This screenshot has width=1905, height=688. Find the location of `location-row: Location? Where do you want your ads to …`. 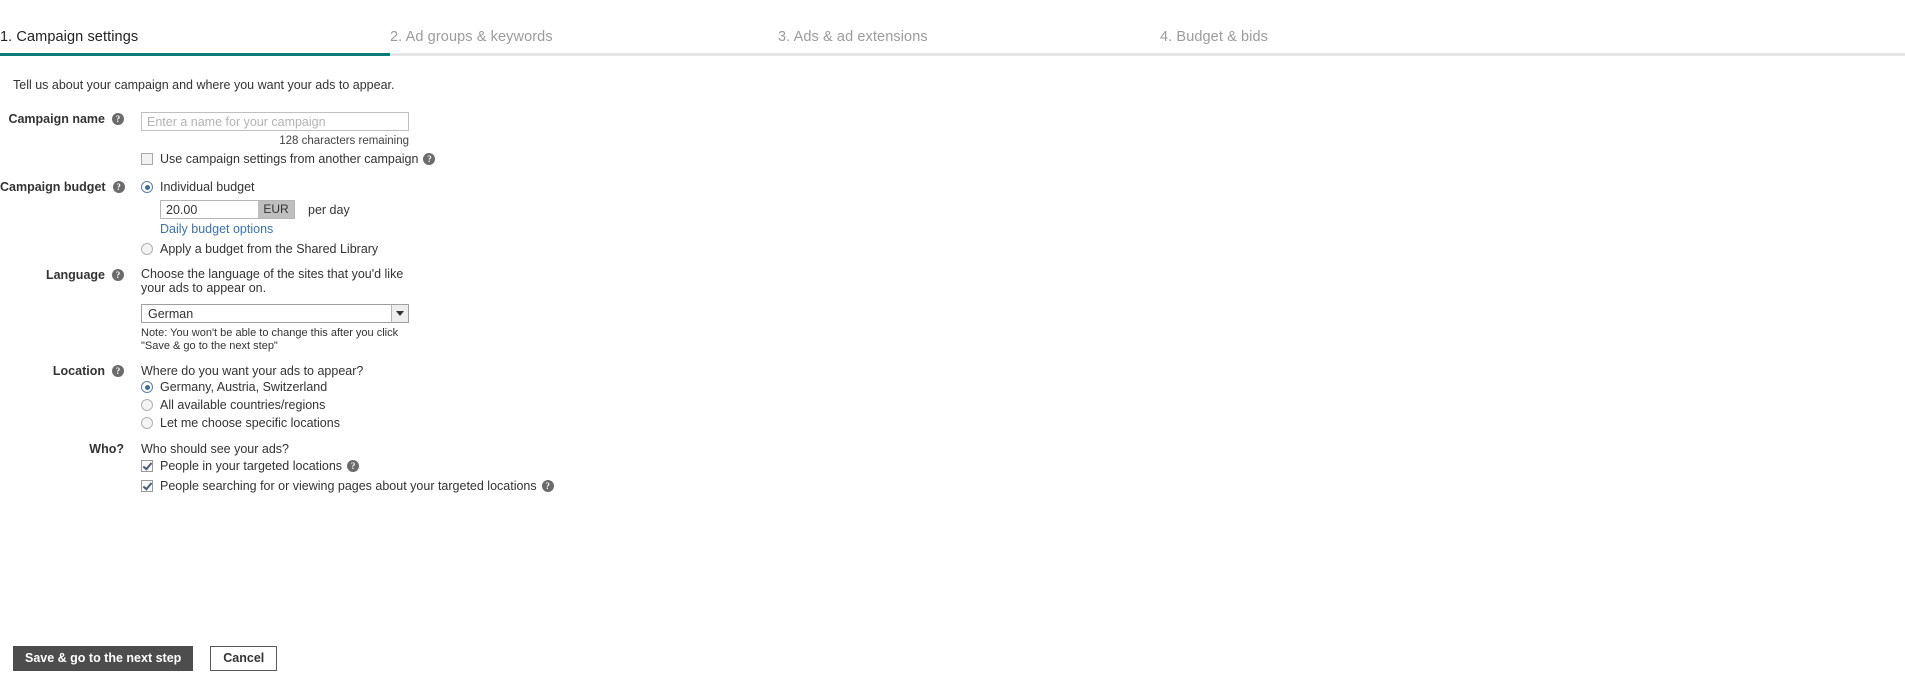

location-row: Location? Where do you want your ads to … is located at coordinates (350, 397).